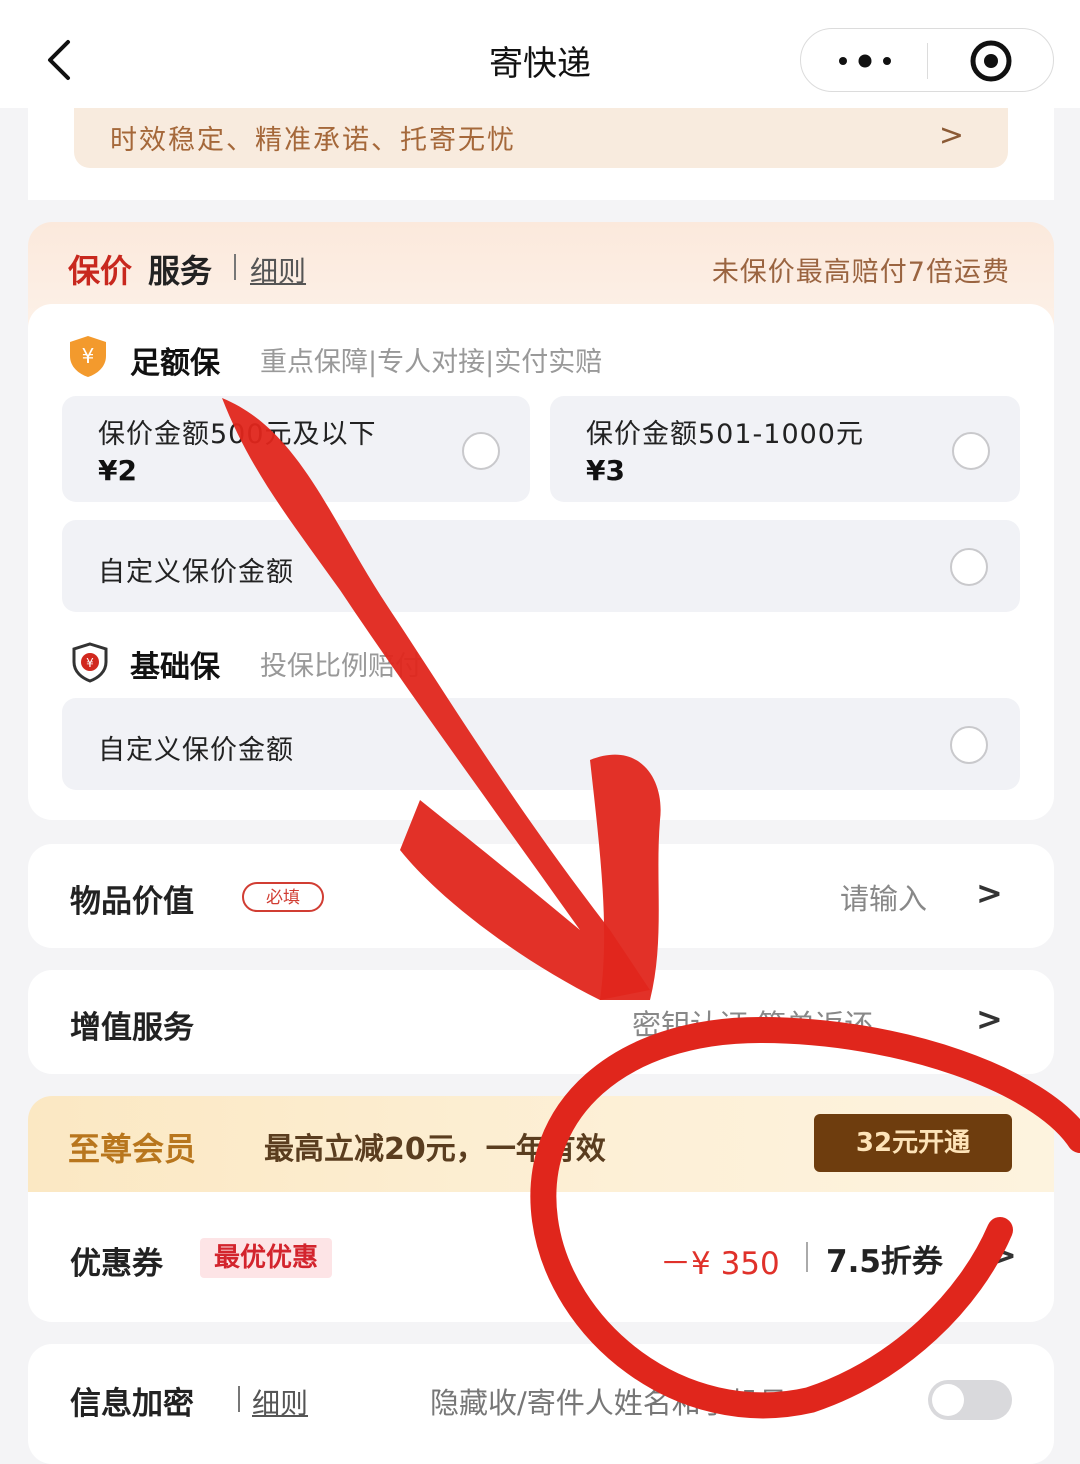  I want to click on coupon-row: 优惠券 最优优惠 －¥ 350 7.5折券 >, so click(541, 1257).